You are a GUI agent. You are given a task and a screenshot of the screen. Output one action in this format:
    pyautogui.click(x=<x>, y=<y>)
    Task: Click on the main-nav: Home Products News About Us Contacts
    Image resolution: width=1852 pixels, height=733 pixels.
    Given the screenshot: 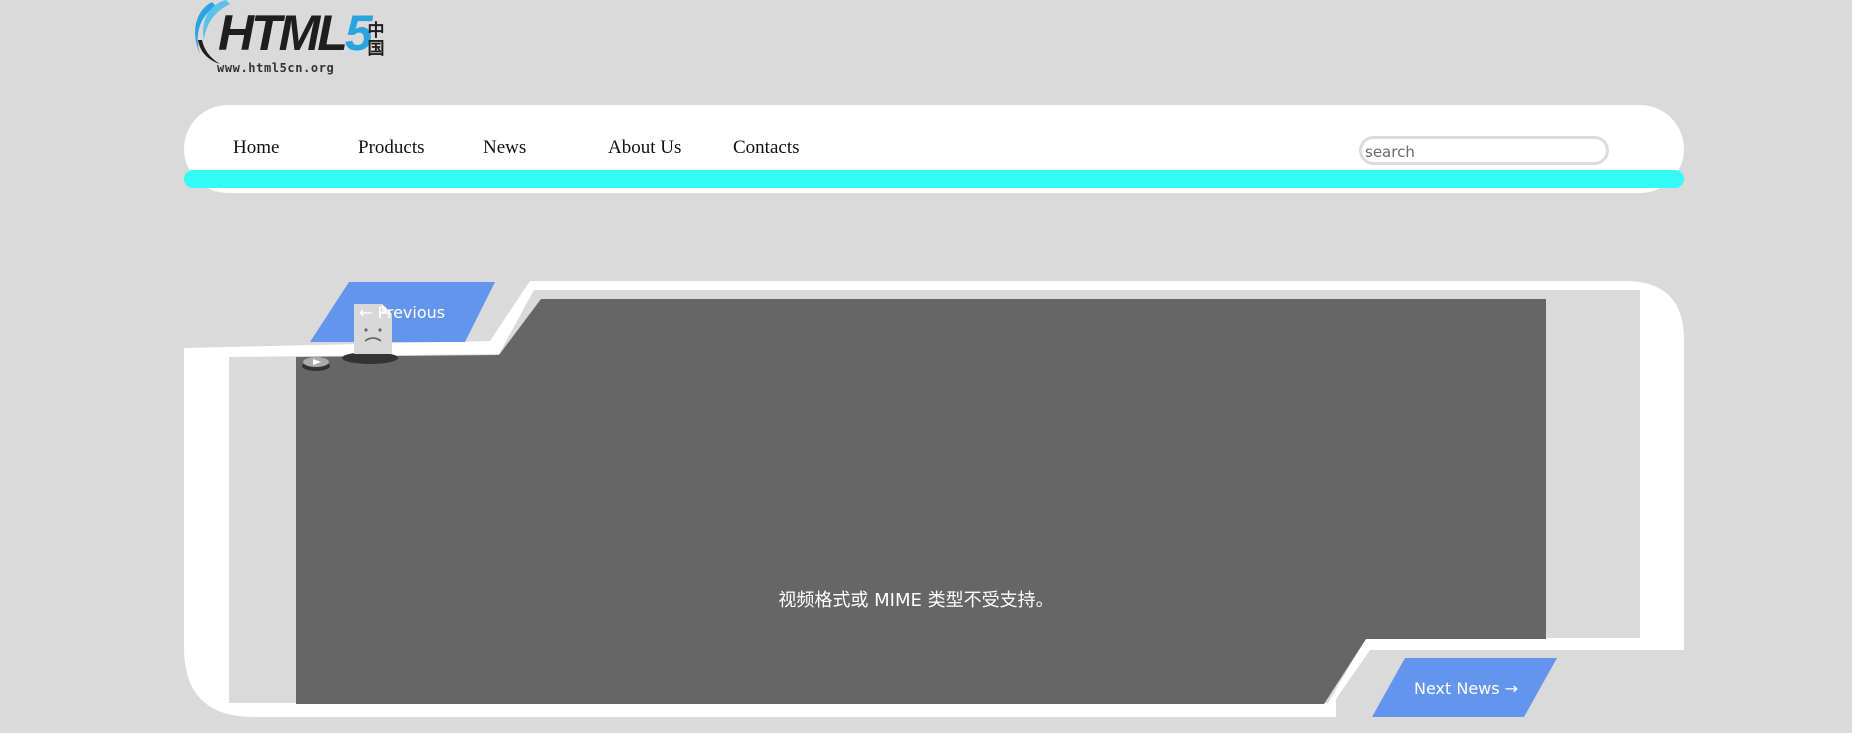 What is the action you would take?
    pyautogui.click(x=934, y=149)
    